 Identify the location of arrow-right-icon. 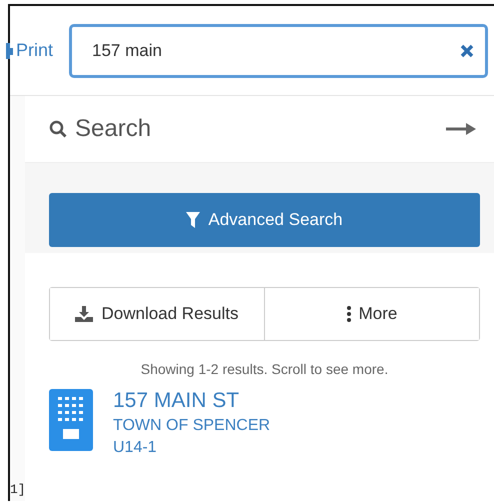
(461, 129).